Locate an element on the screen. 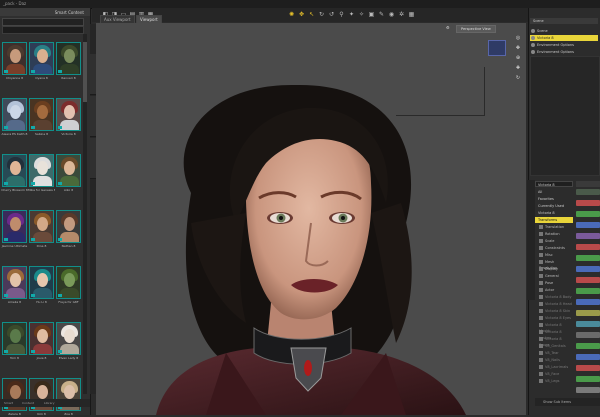 The width and height of the screenshot is (600, 417). sun-icon: ✺ is located at coordinates (291, 14).